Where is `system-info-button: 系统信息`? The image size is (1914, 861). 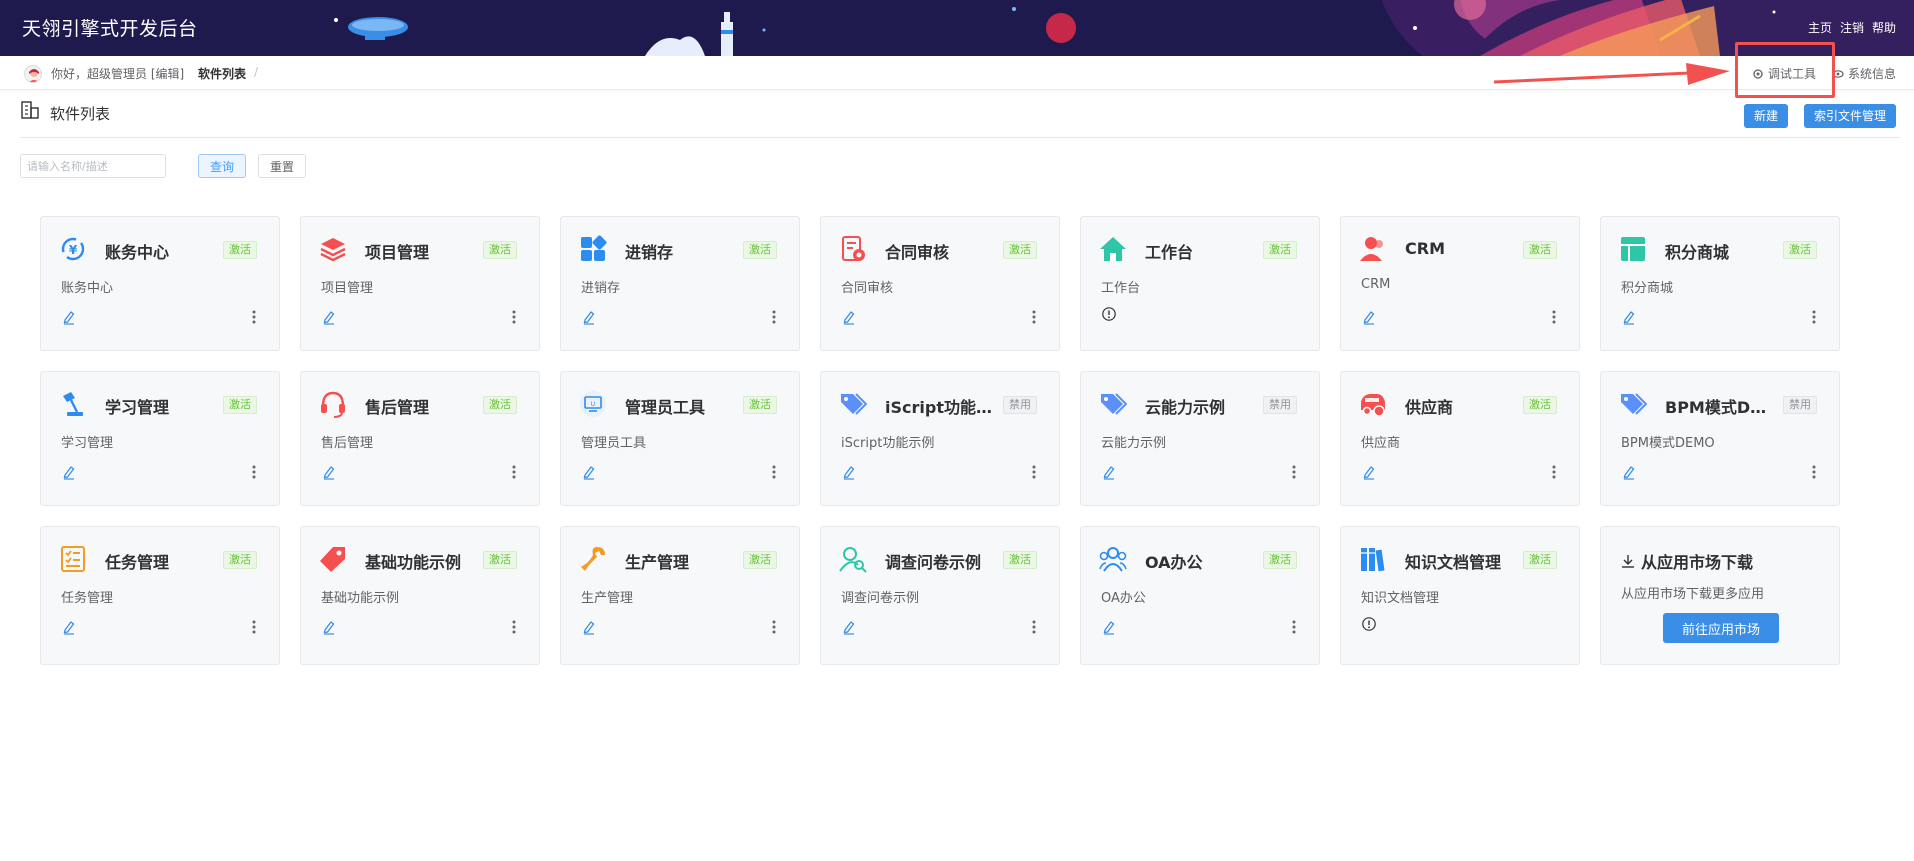 system-info-button: 系统信息 is located at coordinates (1864, 73).